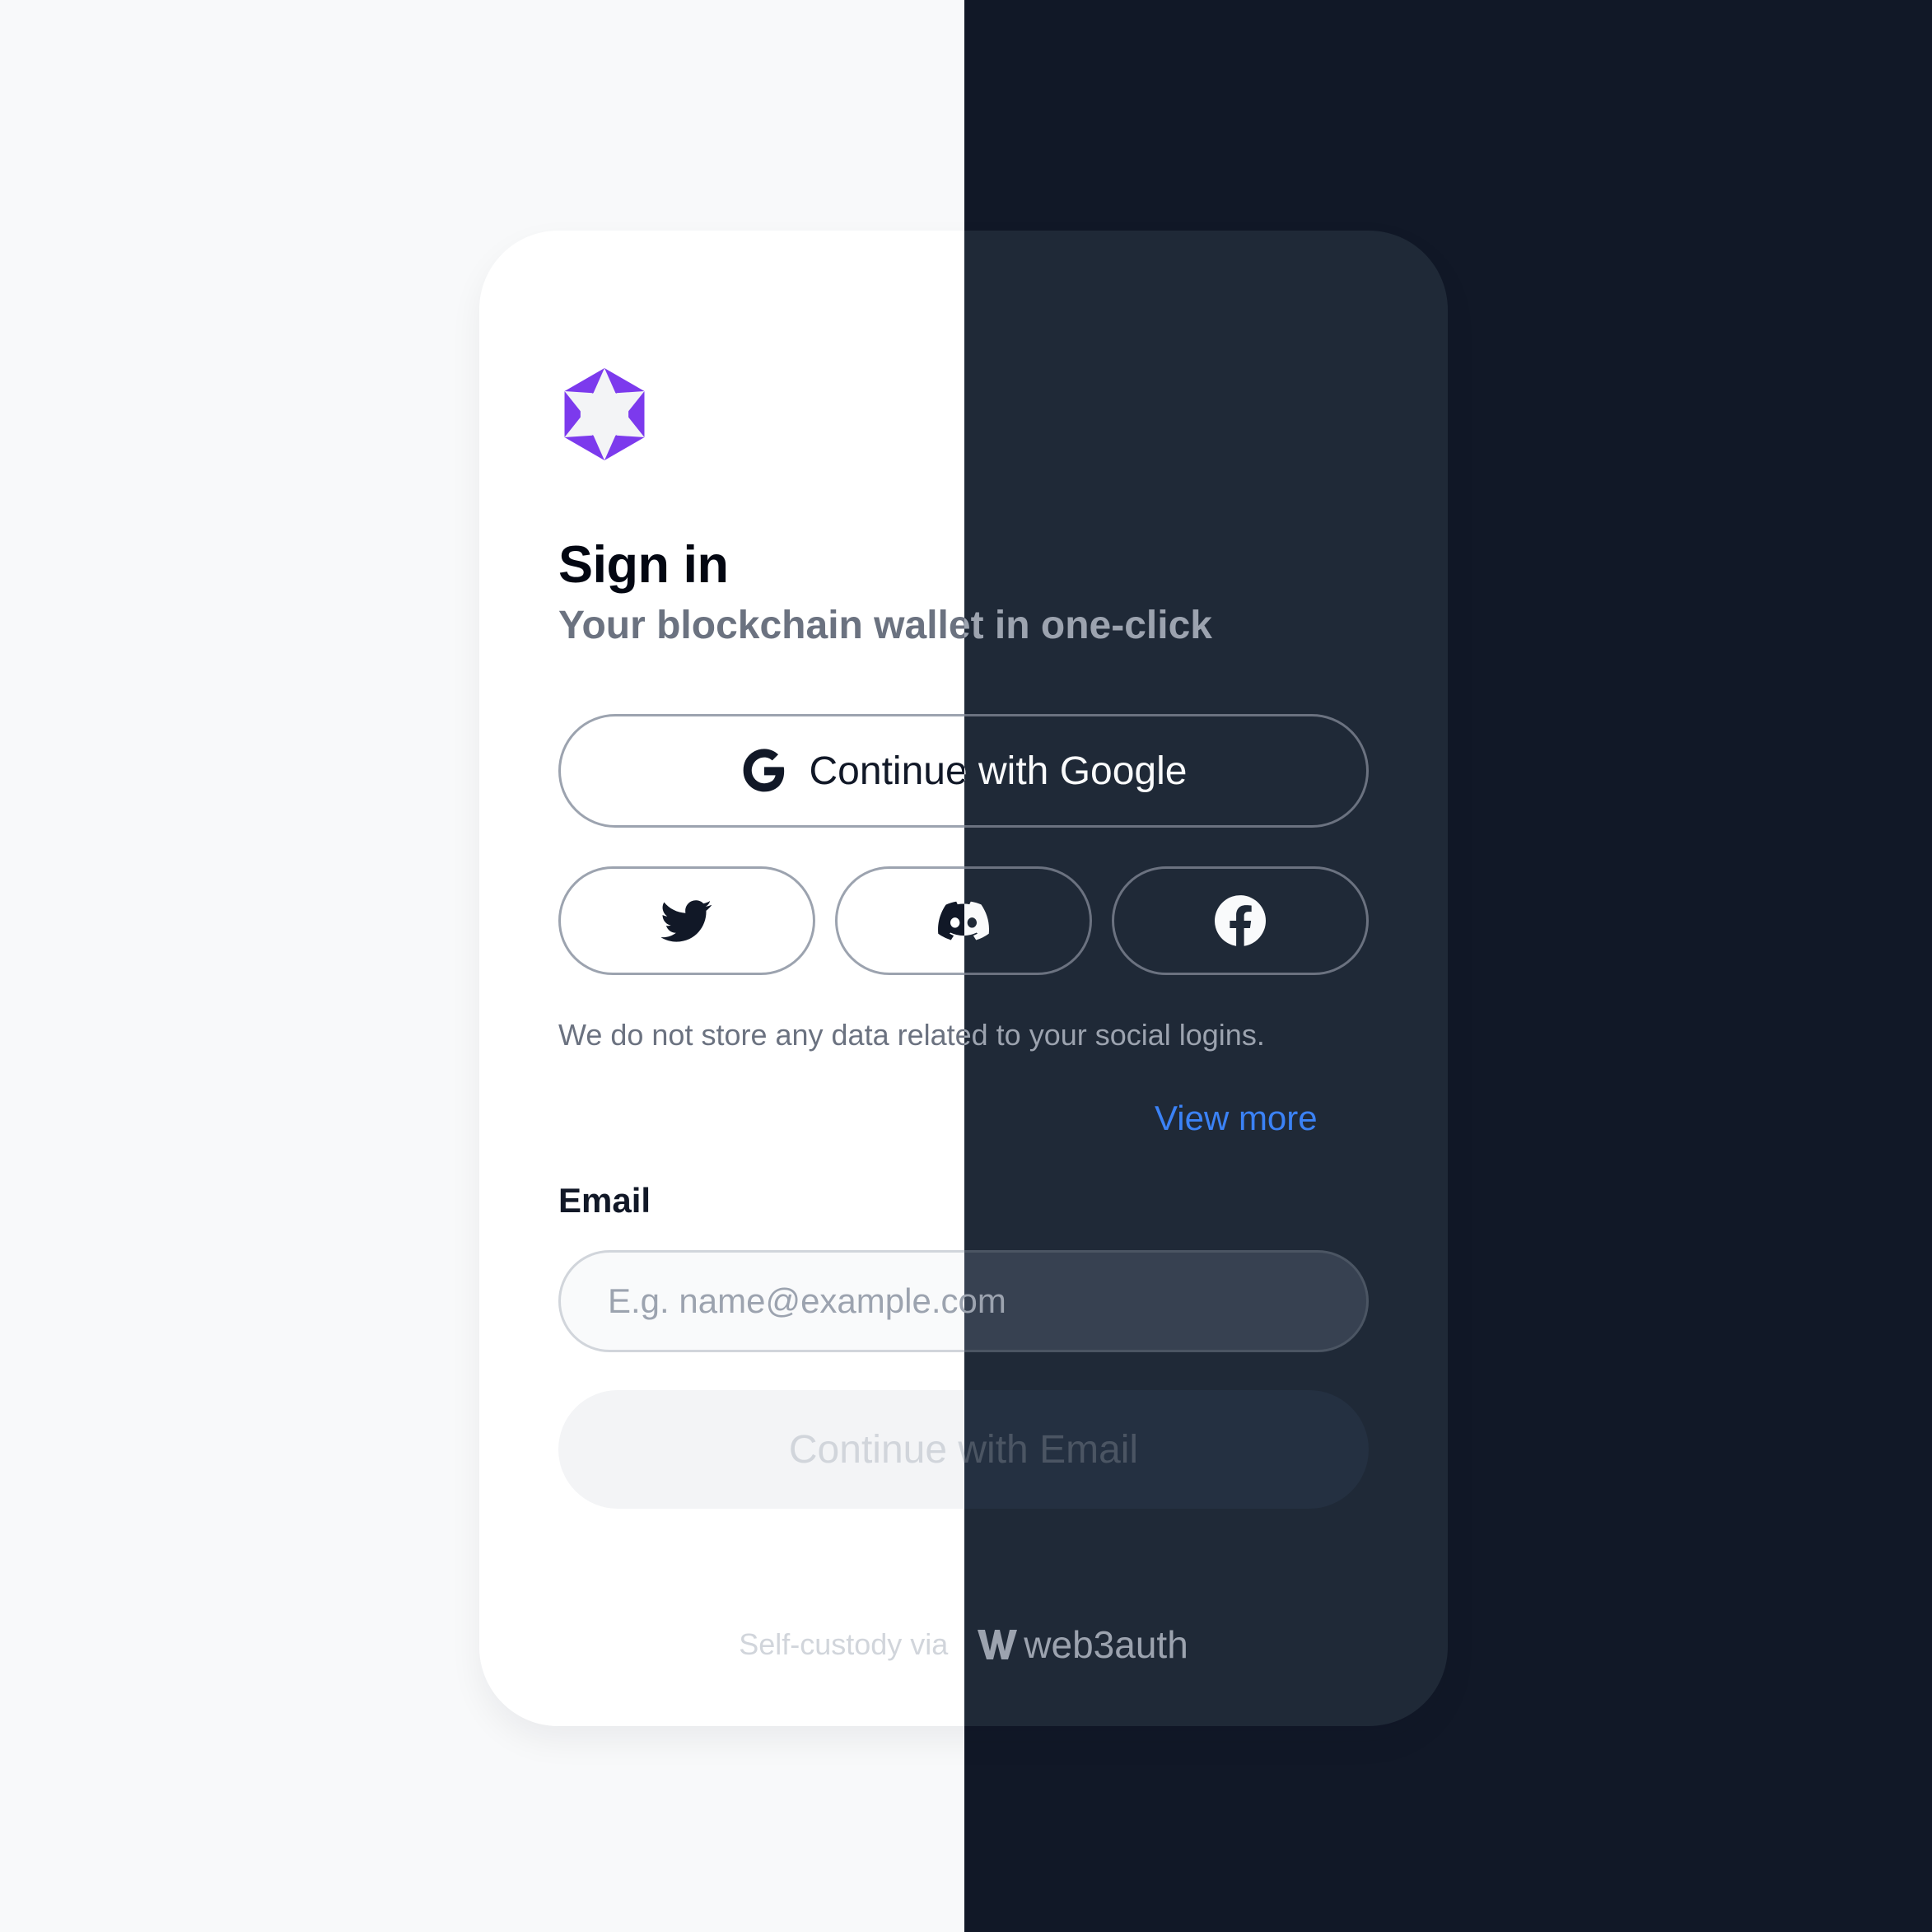 The image size is (1932, 1932). I want to click on twitter-icon, so click(686, 921).